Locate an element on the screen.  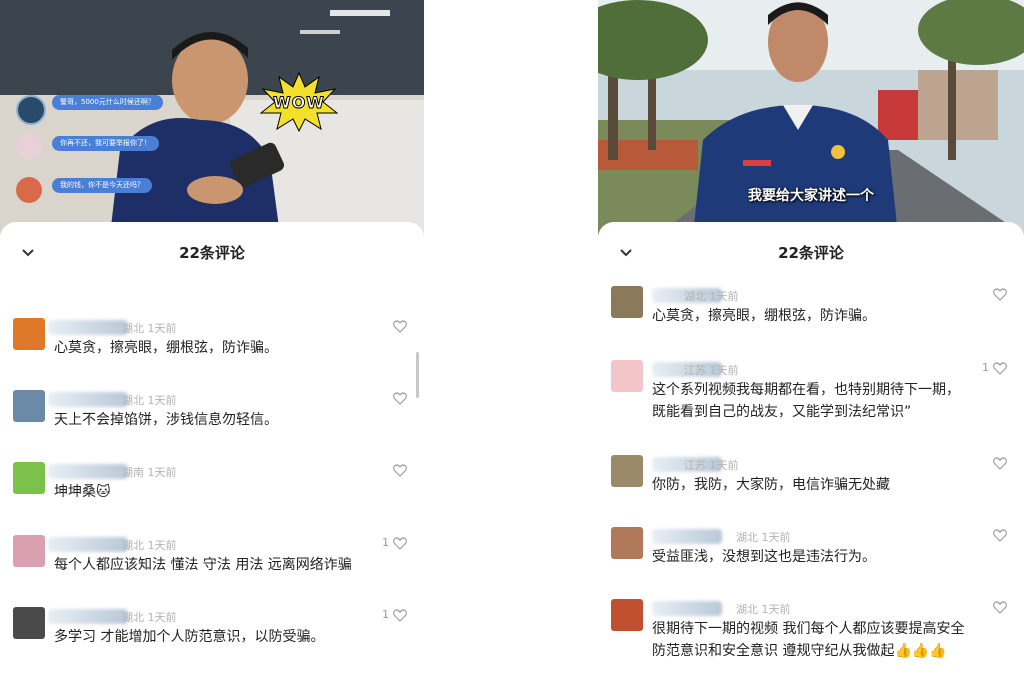
comment-item: 江苏 1天前你防，我防，大家防，电信诈骗无处藏 is located at coordinates (811, 485).